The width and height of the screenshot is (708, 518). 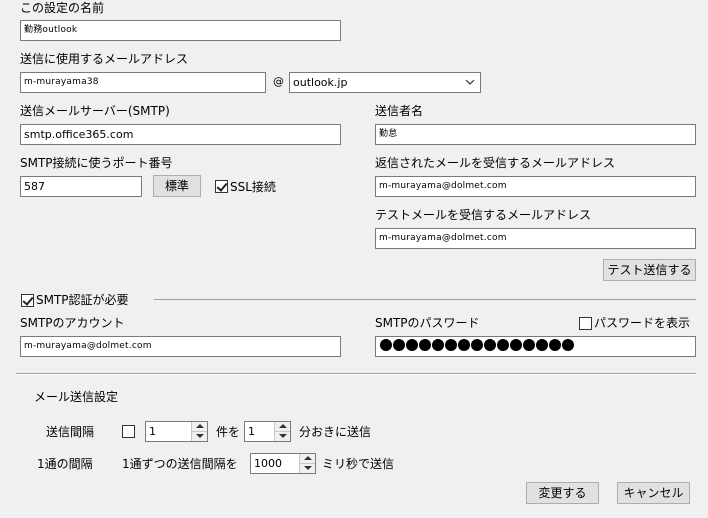 What do you see at coordinates (82, 300) in the screenshot?
I see `smtp-auth-label: SMTP認証が必要` at bounding box center [82, 300].